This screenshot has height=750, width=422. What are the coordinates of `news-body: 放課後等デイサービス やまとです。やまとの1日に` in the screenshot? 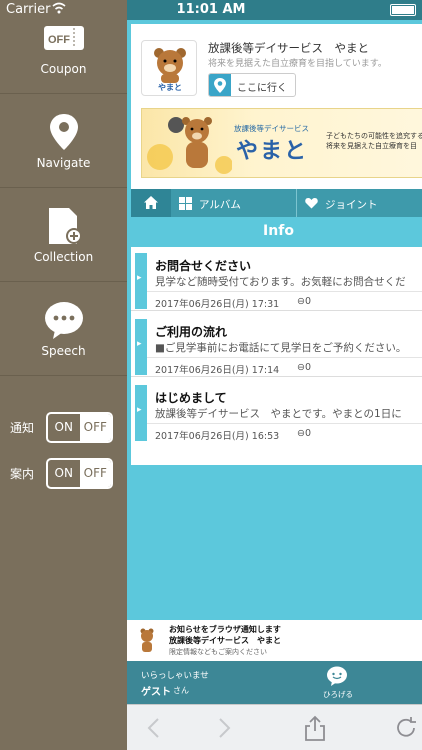 It's located at (278, 414).